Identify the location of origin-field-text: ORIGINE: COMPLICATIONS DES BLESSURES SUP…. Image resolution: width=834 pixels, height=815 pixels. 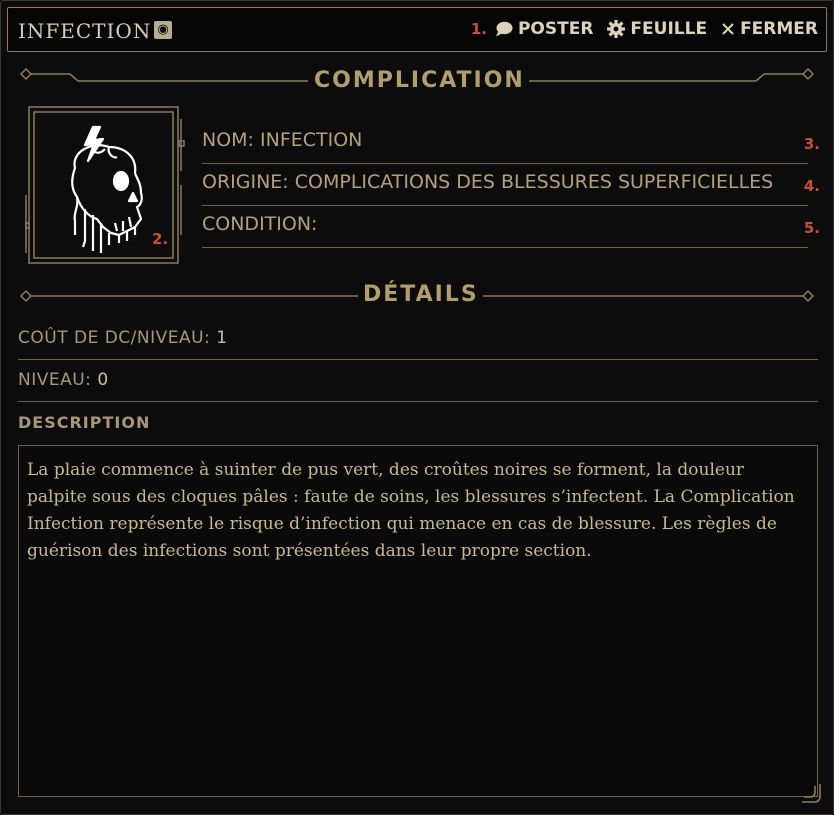
(488, 182).